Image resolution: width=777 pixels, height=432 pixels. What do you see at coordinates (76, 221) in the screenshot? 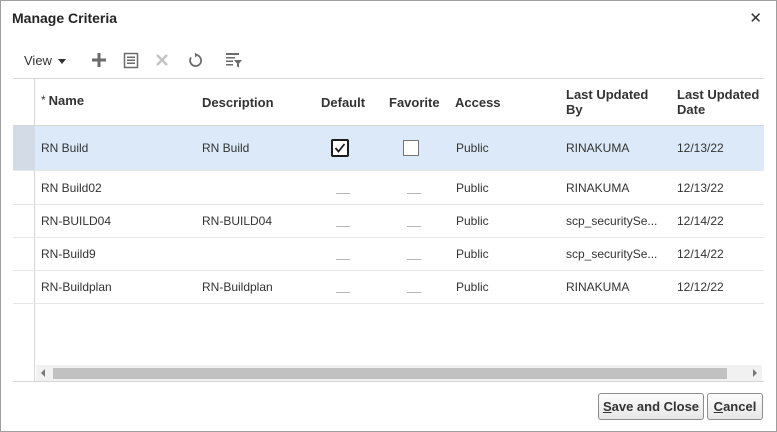
I see `cell-name: RN-BUILD04` at bounding box center [76, 221].